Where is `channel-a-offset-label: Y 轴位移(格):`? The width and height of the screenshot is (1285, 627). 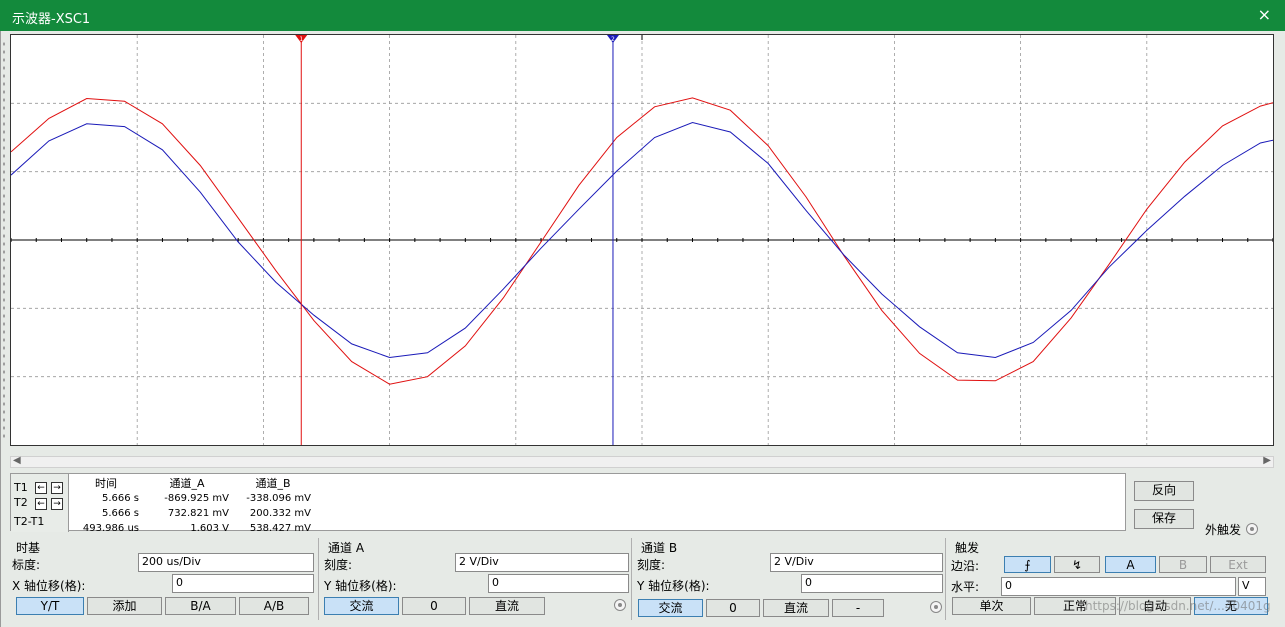
channel-a-offset-label: Y 轴位移(格): is located at coordinates (360, 586).